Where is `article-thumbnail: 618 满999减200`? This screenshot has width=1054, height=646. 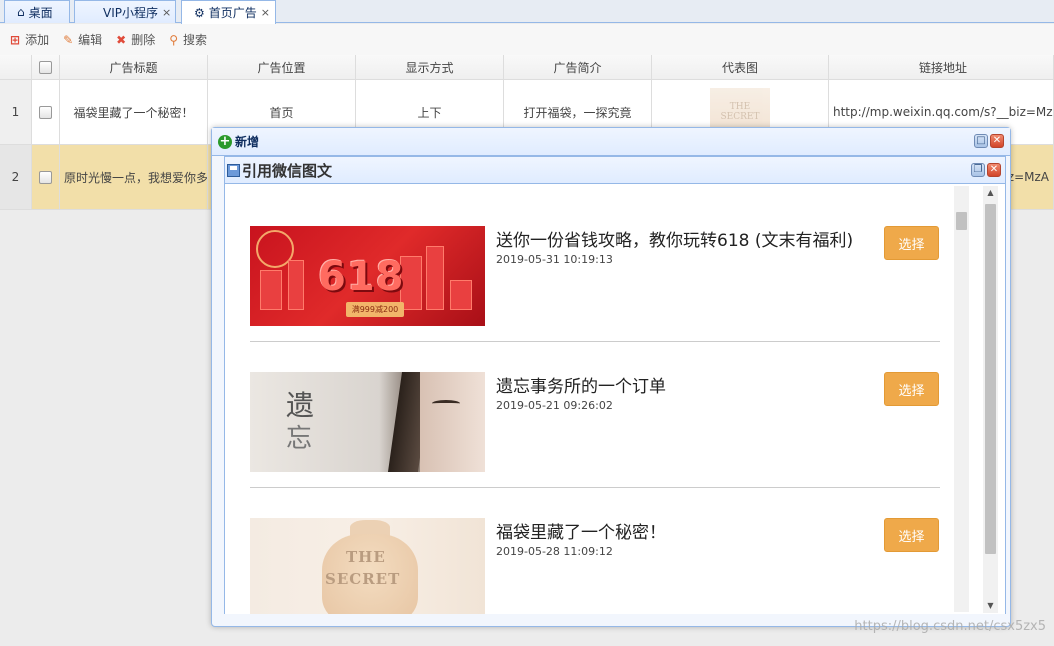
article-thumbnail: 618 满999减200 is located at coordinates (367, 276).